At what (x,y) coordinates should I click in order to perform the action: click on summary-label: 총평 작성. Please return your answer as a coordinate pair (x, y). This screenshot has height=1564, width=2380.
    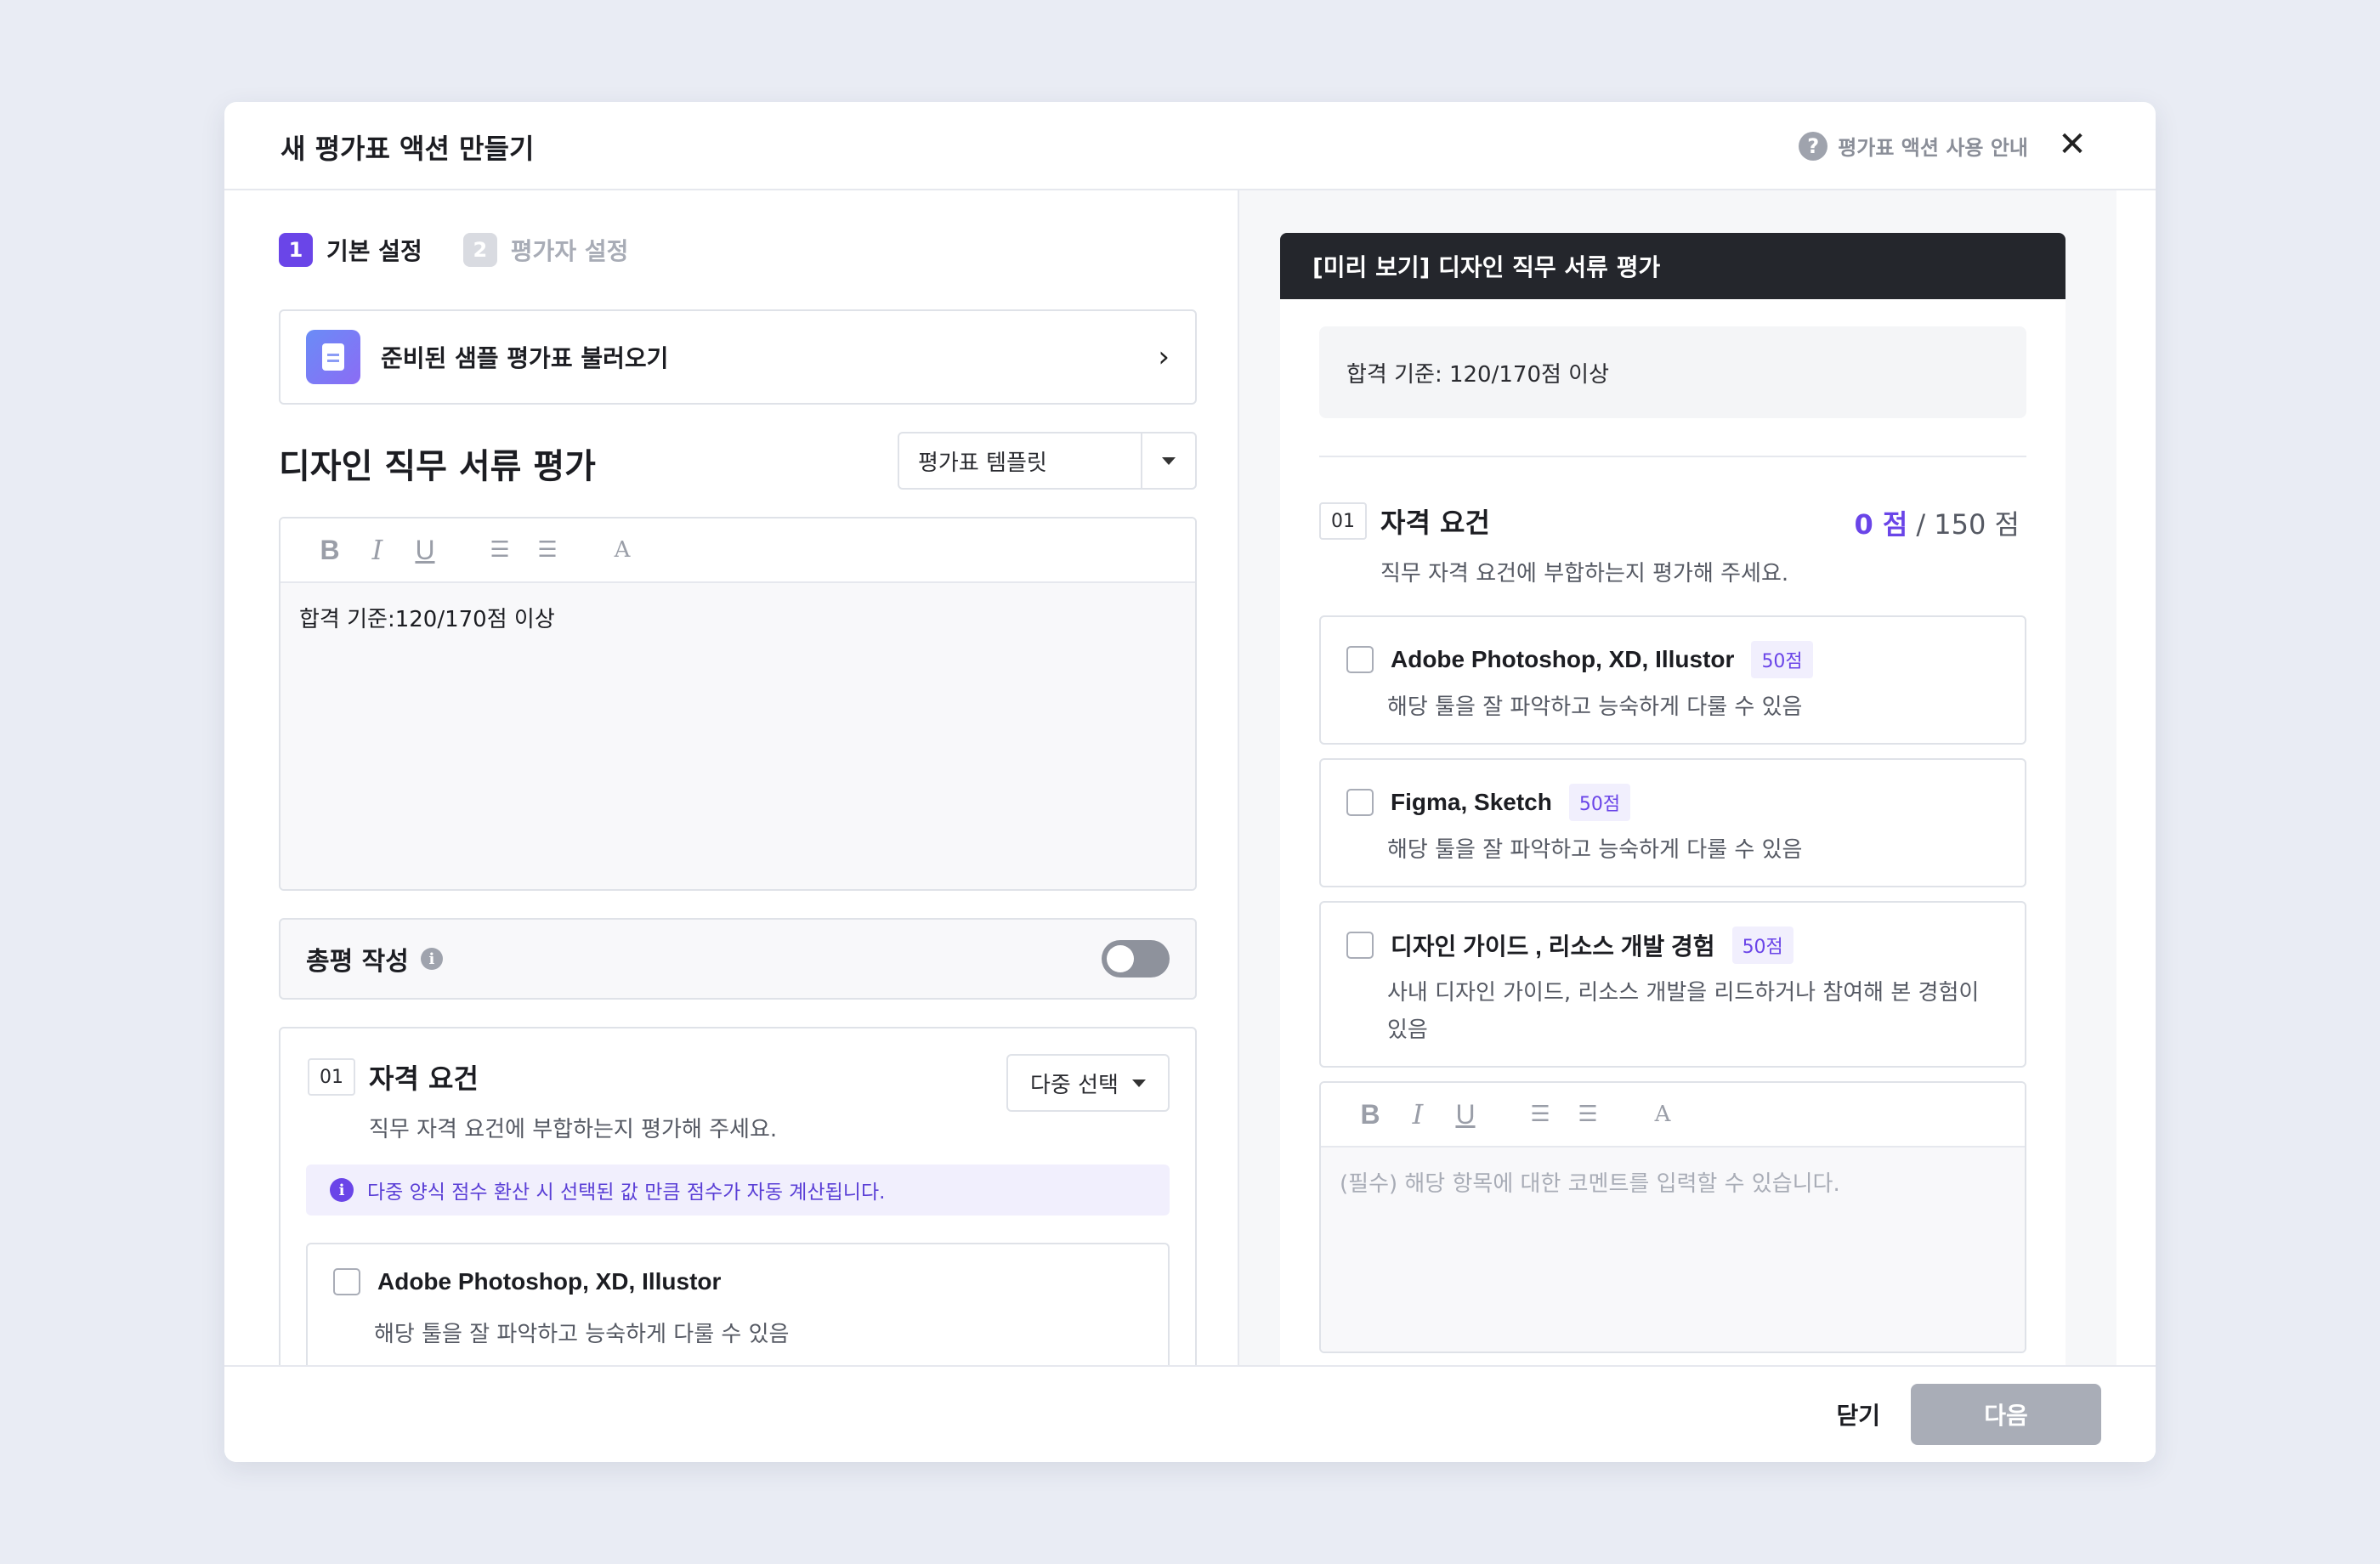
    Looking at the image, I should click on (357, 962).